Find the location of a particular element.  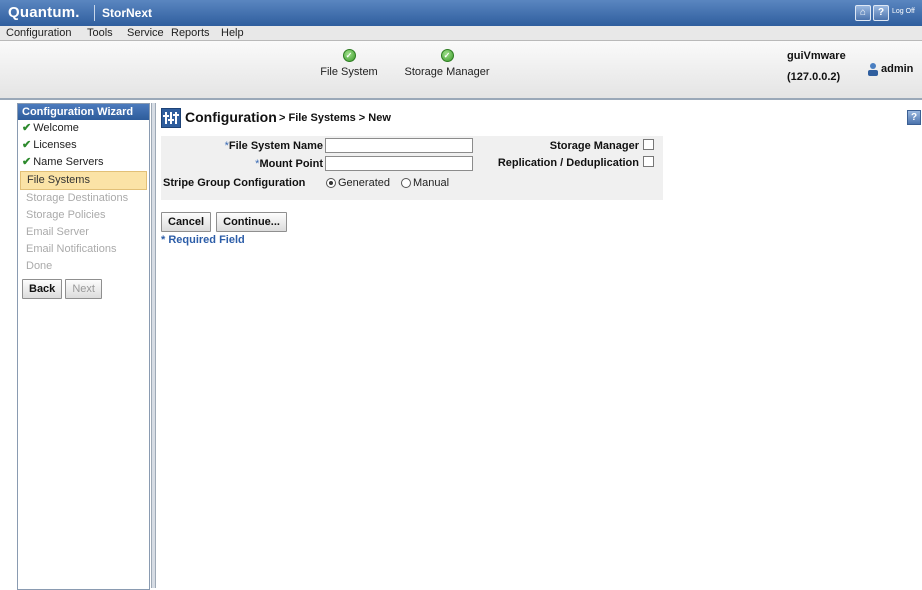

cancel-button: Cancel is located at coordinates (186, 222).